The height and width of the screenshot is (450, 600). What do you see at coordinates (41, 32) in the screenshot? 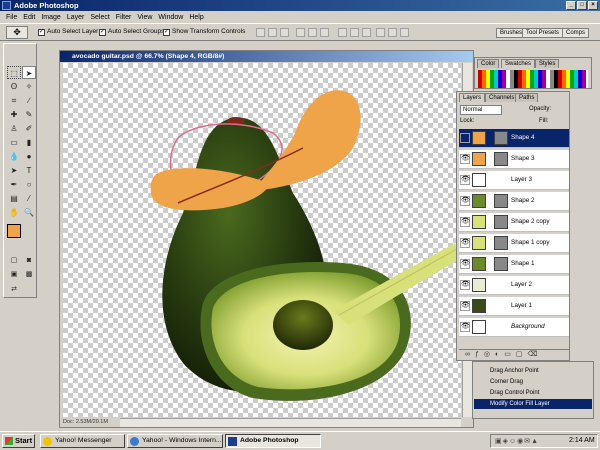
I see `auto-select-layer-checkbox: ✓` at bounding box center [41, 32].